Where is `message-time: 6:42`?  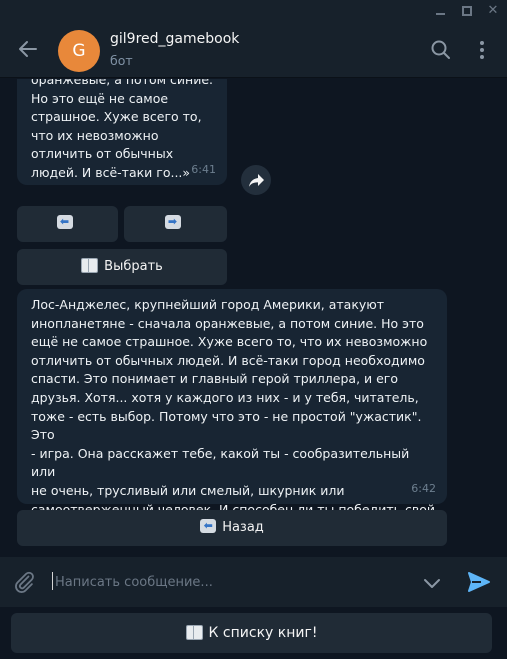
message-time: 6:42 is located at coordinates (423, 489).